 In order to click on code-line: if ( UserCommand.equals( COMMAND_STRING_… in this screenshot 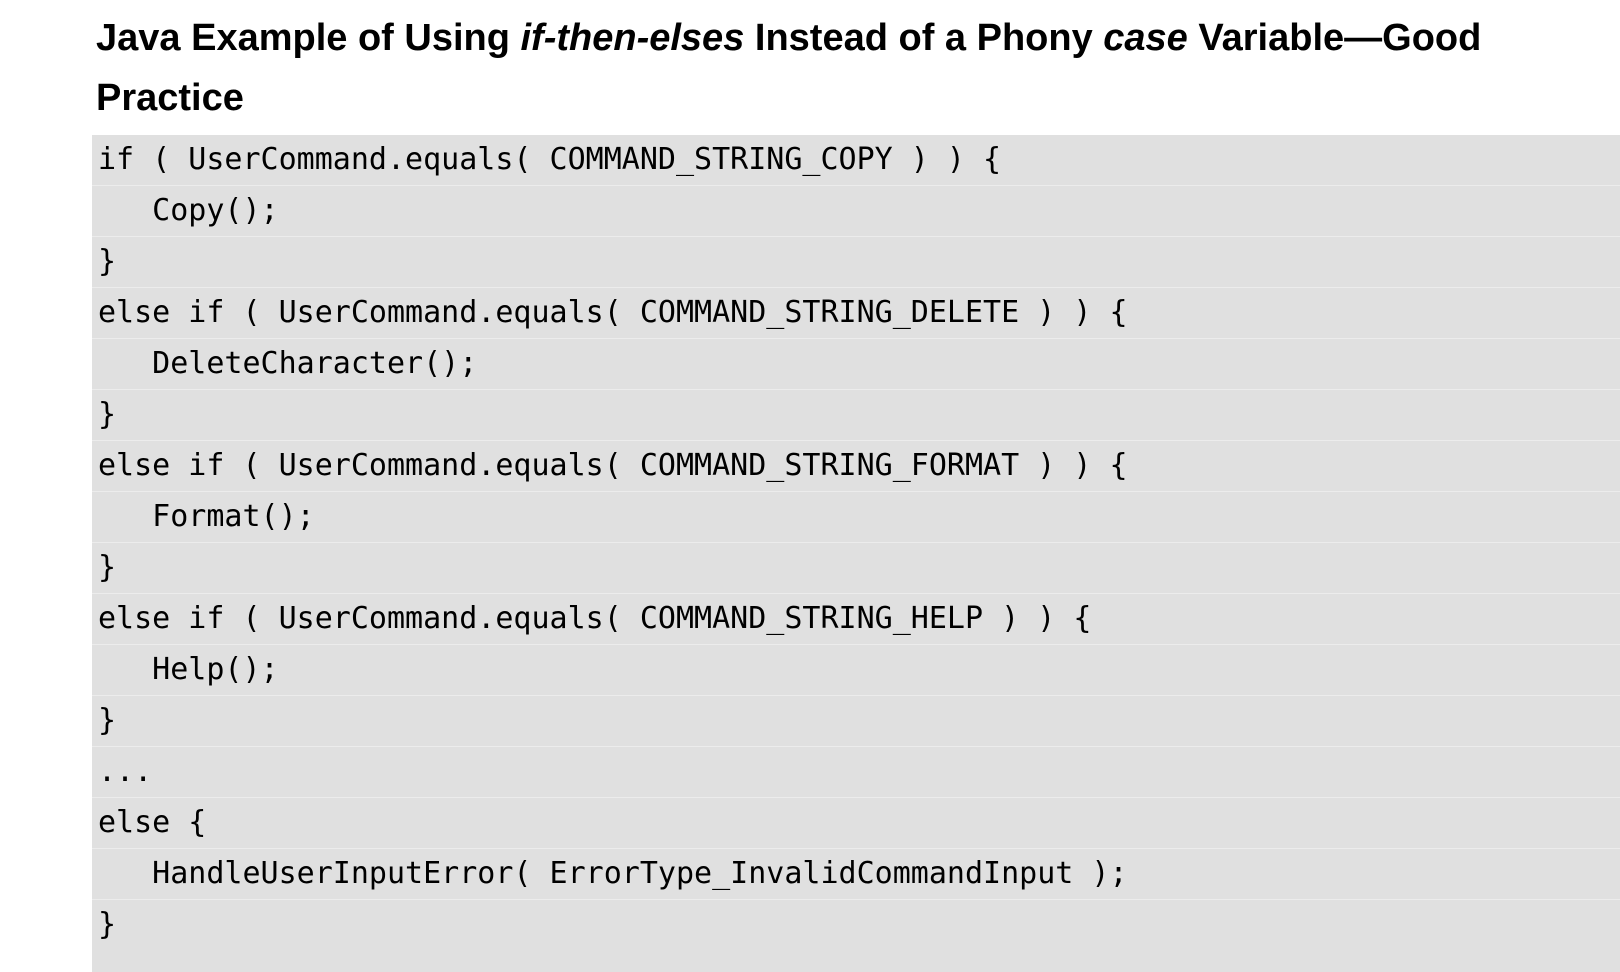, I will do `click(856, 160)`.